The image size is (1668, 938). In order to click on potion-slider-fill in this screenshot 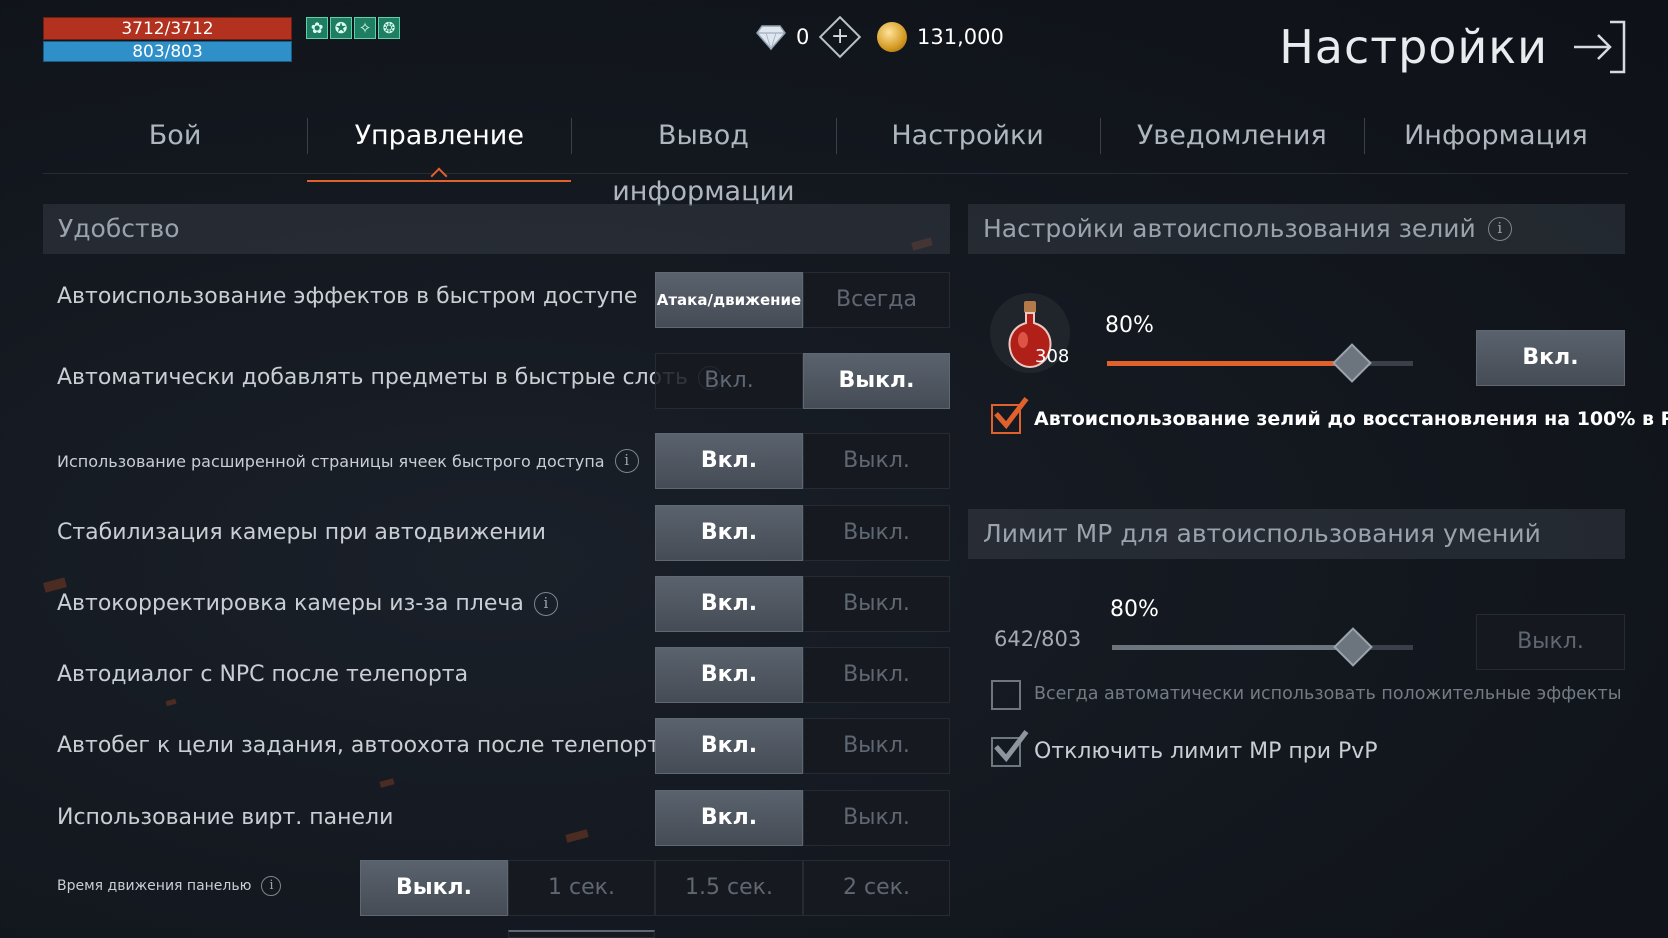, I will do `click(1229, 363)`.